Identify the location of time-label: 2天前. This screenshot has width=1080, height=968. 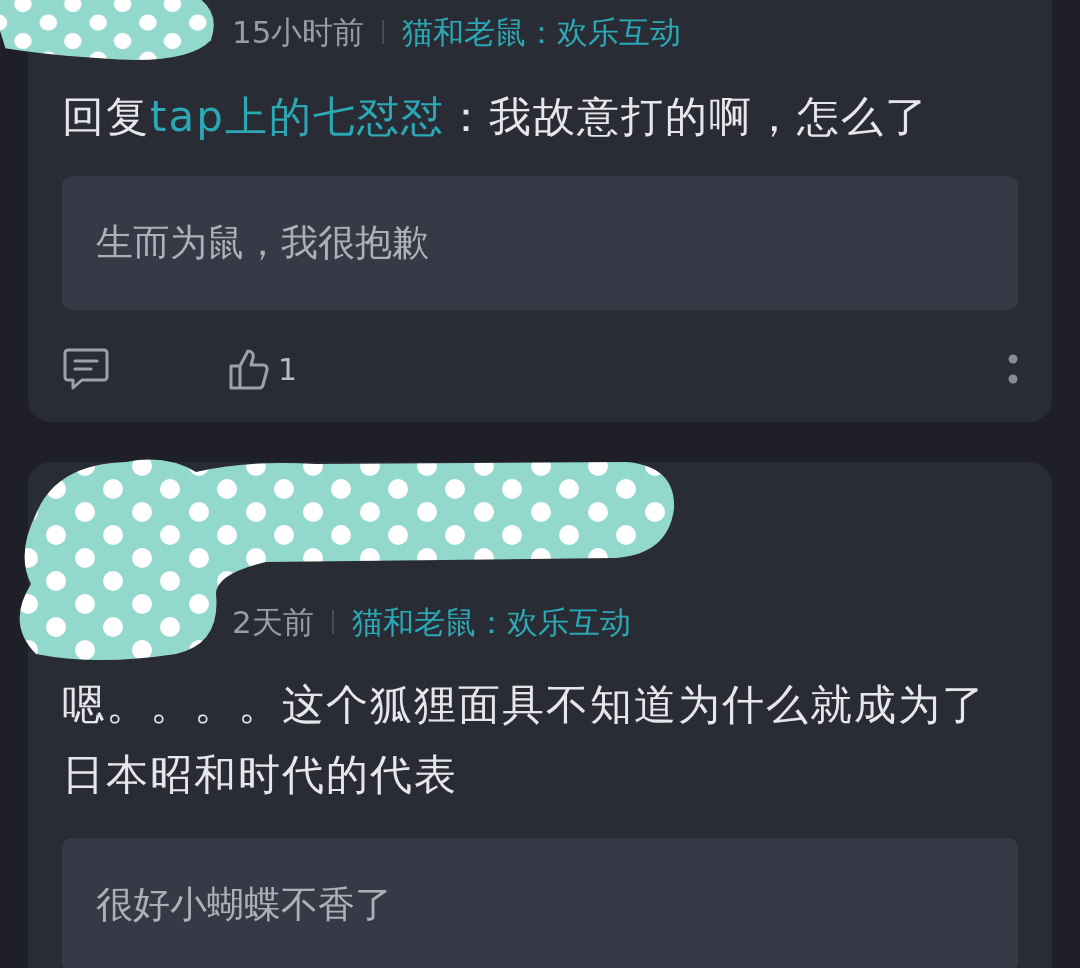
(273, 622).